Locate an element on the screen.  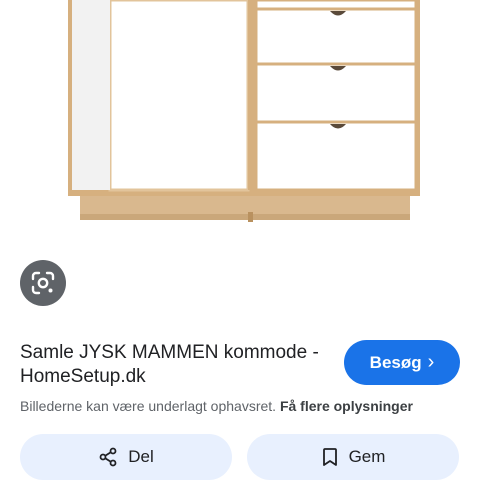
share-button-label: Del is located at coordinates (141, 456).